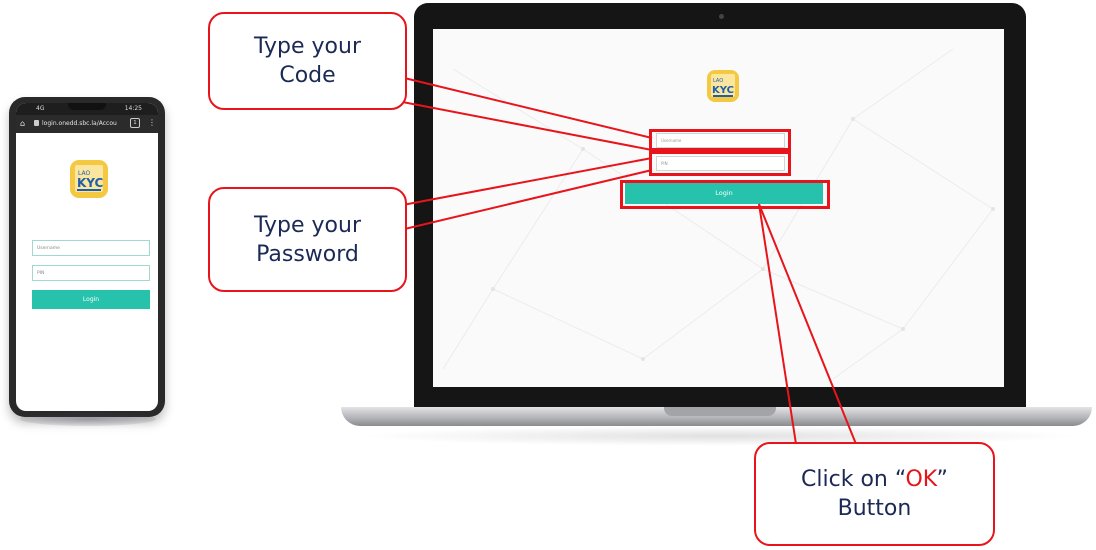 This screenshot has height=550, width=1096. What do you see at coordinates (307, 61) in the screenshot?
I see `callout-type-code: Type your Code` at bounding box center [307, 61].